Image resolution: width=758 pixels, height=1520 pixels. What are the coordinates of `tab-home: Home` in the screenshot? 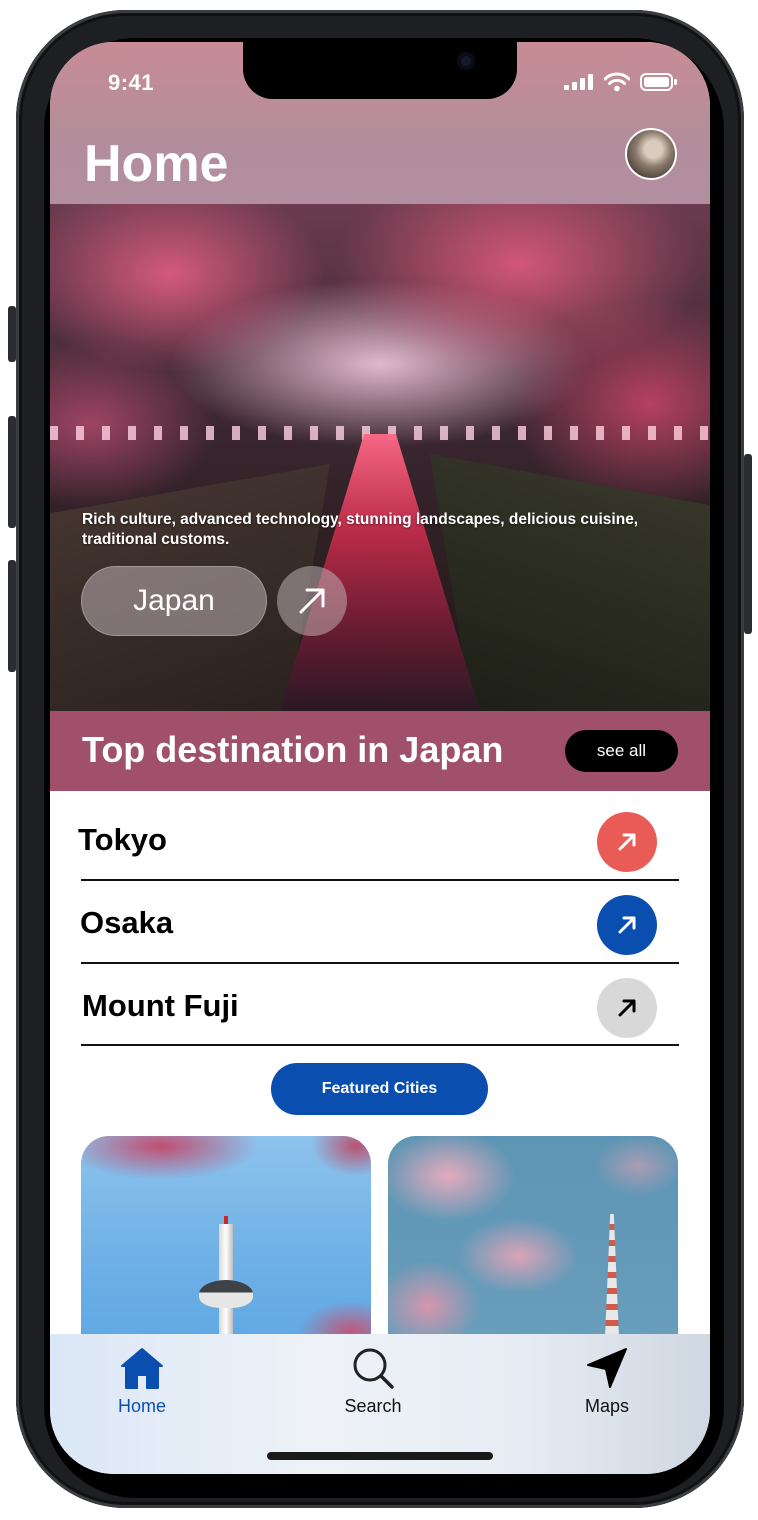 It's located at (142, 1381).